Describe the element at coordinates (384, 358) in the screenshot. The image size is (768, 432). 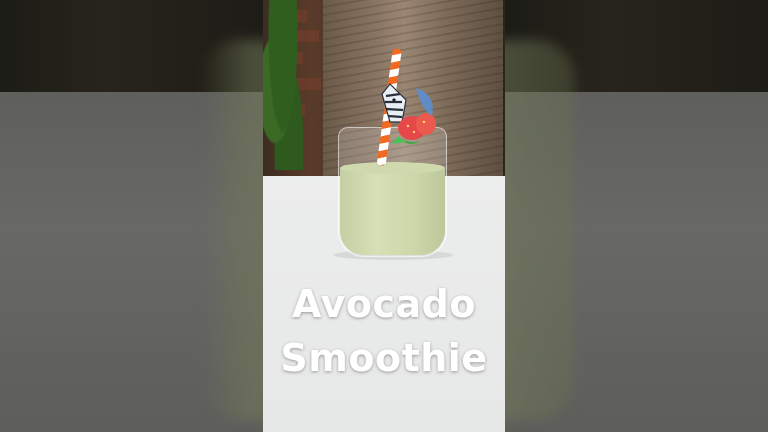
I see `title-line-2: Smoothie` at that location.